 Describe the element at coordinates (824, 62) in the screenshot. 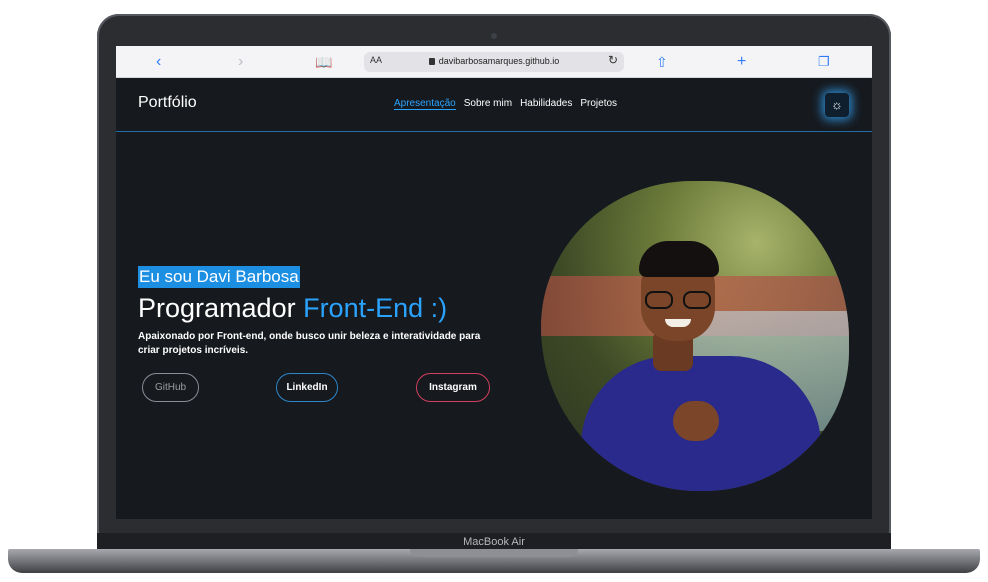

I see `tabs-overview-icon: ❐` at that location.